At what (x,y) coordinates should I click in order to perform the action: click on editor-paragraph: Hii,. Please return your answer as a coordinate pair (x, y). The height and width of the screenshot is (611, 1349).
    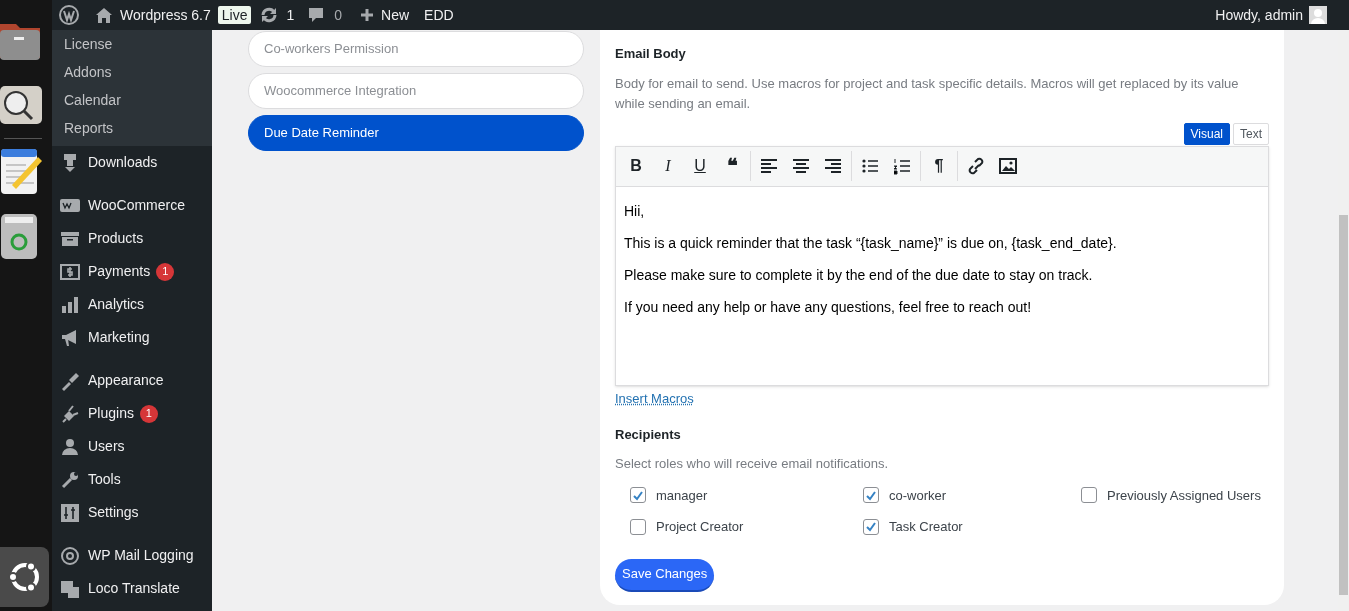
    Looking at the image, I should click on (635, 211).